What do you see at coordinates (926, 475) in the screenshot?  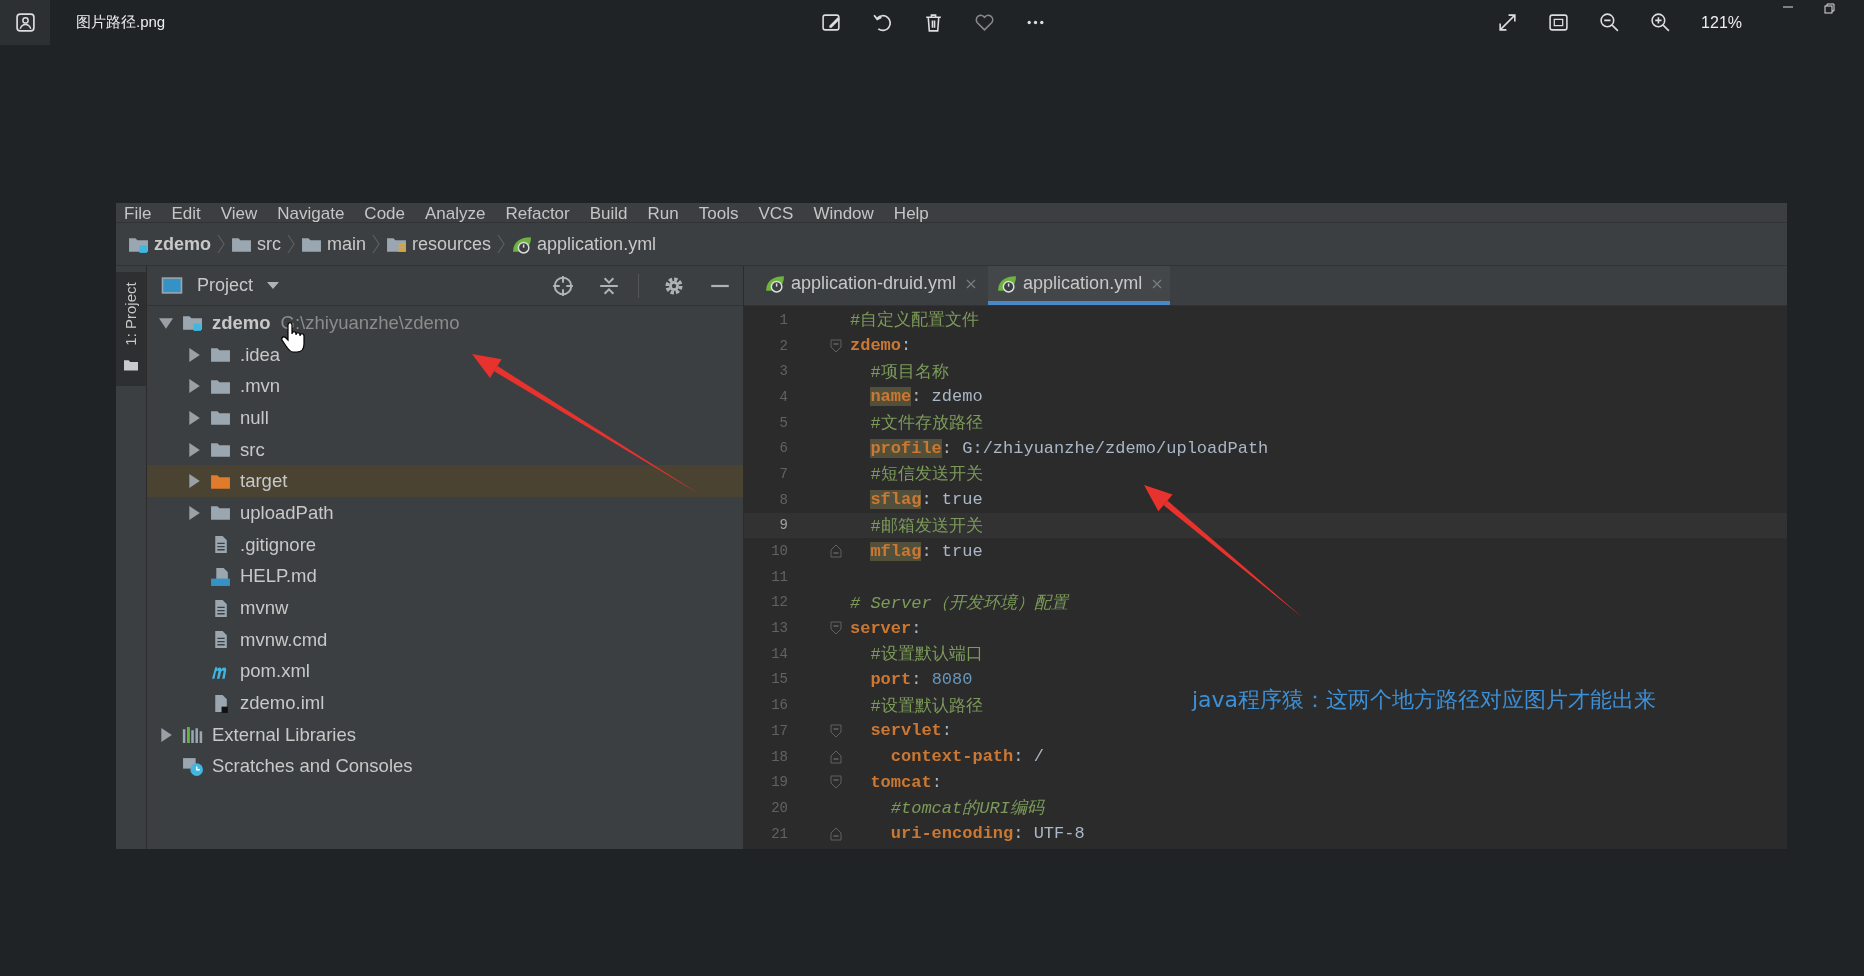 I see `code-comment: #短信发送开关` at bounding box center [926, 475].